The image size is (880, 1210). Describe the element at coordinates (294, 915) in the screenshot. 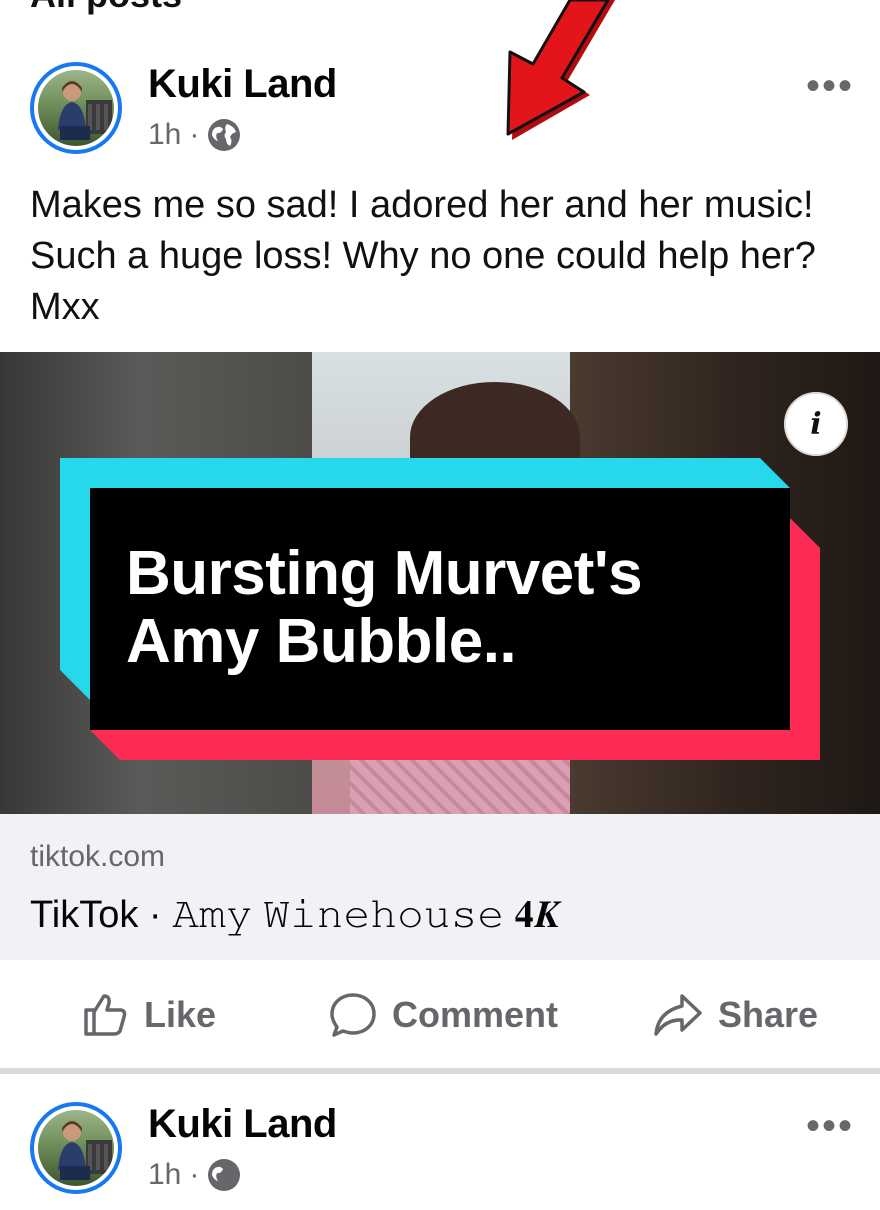

I see `link-title: TikTok · 𝙰𝚖𝚢 𝚆𝚒𝚗𝚎𝚑𝚘𝚞𝚜𝚎 𝟒𝑲` at that location.